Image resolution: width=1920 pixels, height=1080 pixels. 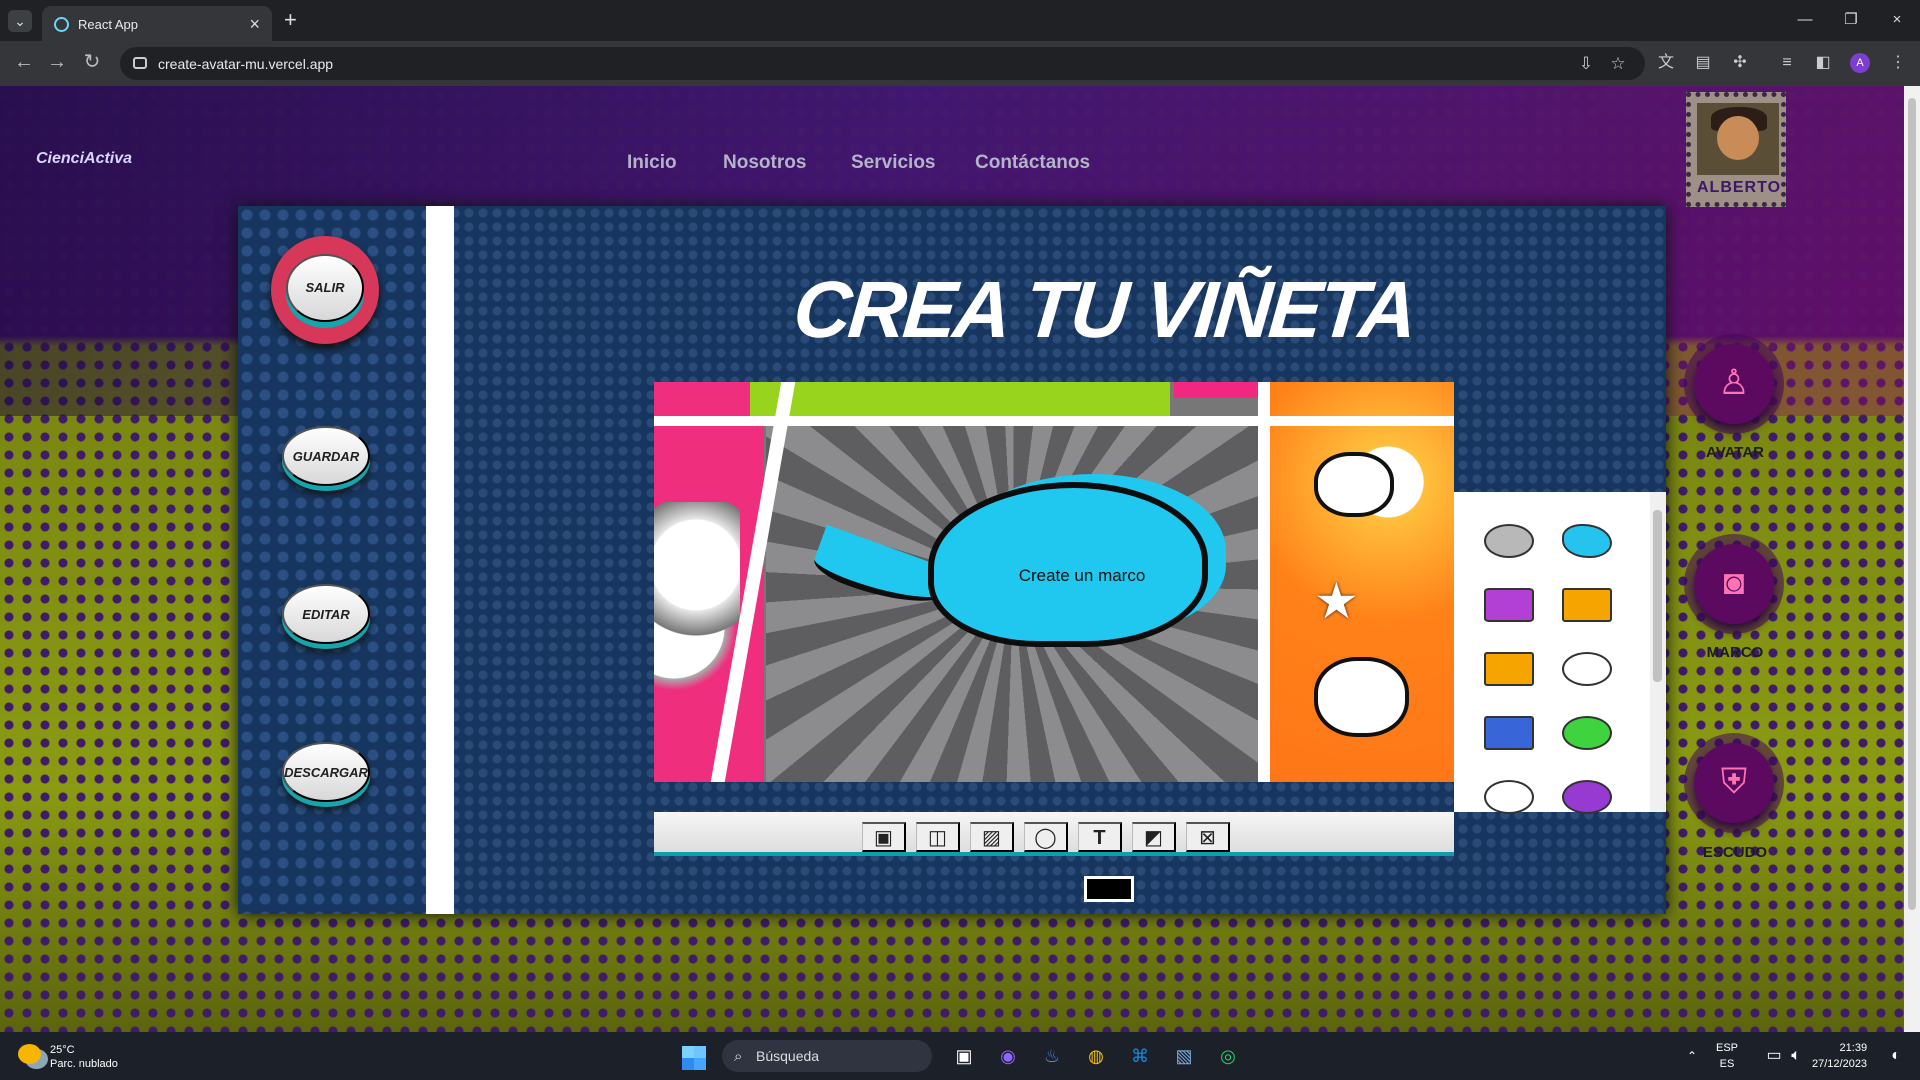 I want to click on url-text: create-avatar-mu.vercel.app, so click(x=246, y=64).